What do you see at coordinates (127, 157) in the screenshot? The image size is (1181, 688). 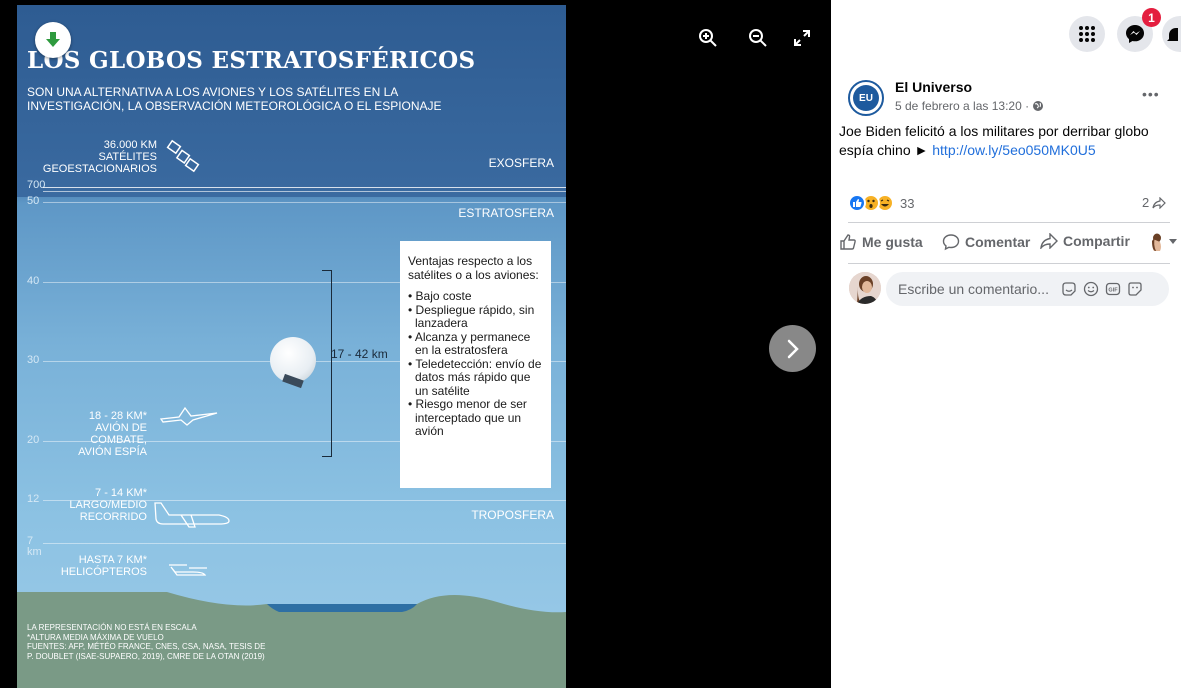 I see `satellites-label-name: SATÉLITES` at bounding box center [127, 157].